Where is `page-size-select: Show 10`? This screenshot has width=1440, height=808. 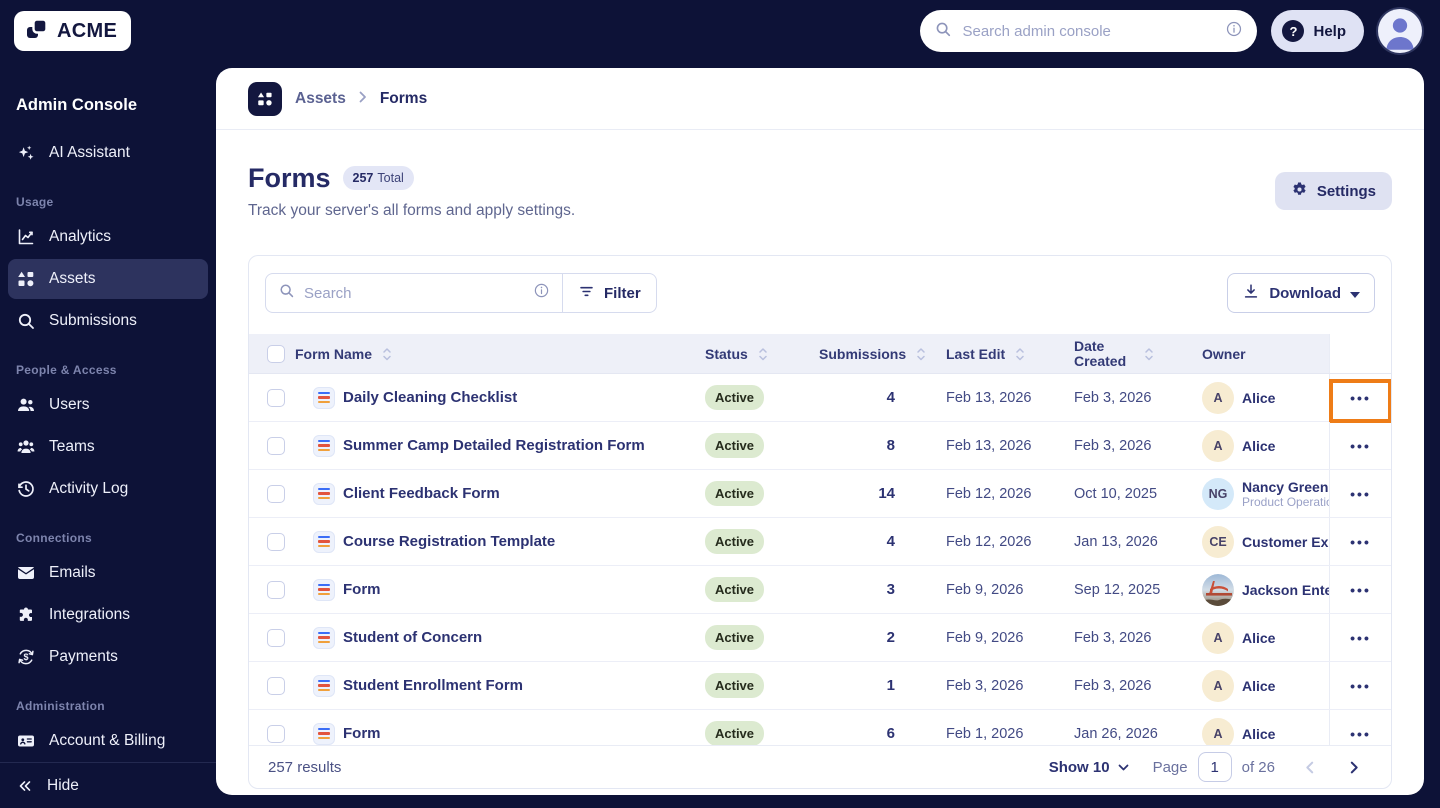
page-size-select: Show 10 is located at coordinates (1089, 767).